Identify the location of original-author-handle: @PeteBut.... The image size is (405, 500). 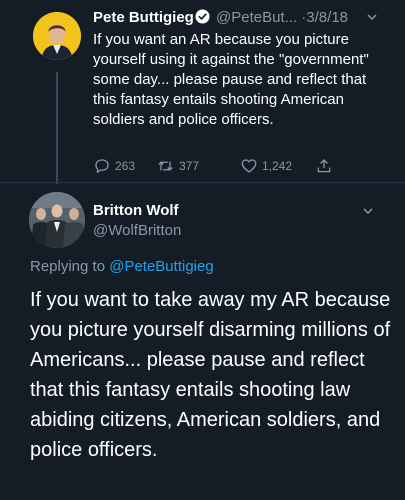
(256, 17).